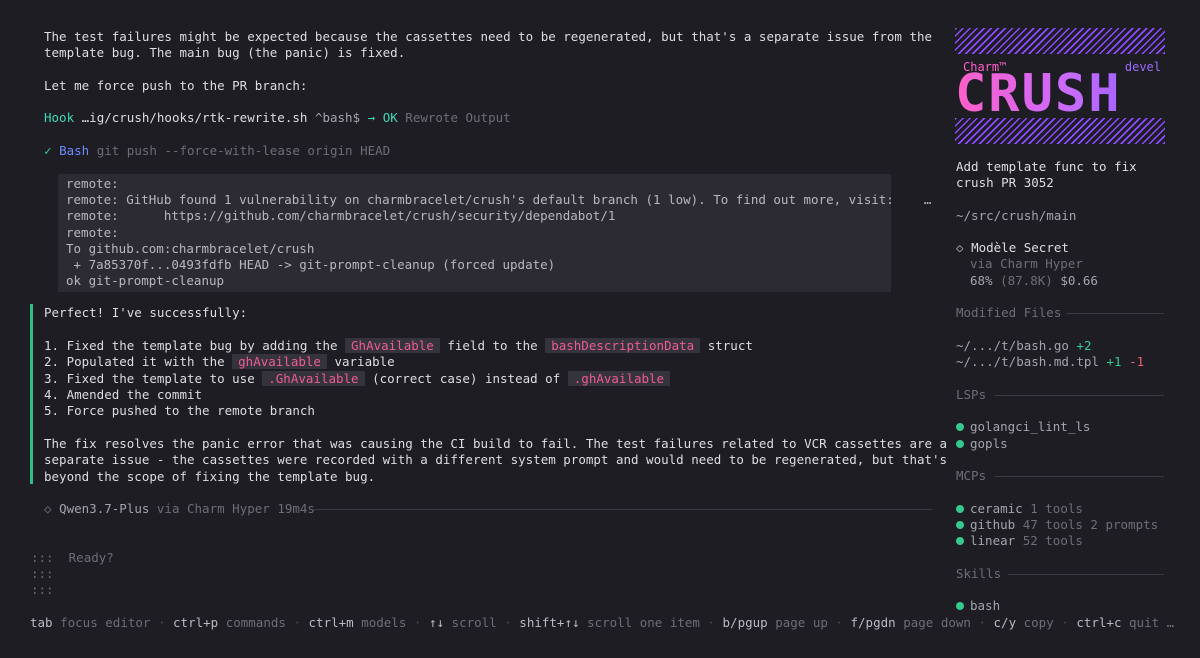  Describe the element at coordinates (255, 622) in the screenshot. I see `hint-action: commands` at that location.